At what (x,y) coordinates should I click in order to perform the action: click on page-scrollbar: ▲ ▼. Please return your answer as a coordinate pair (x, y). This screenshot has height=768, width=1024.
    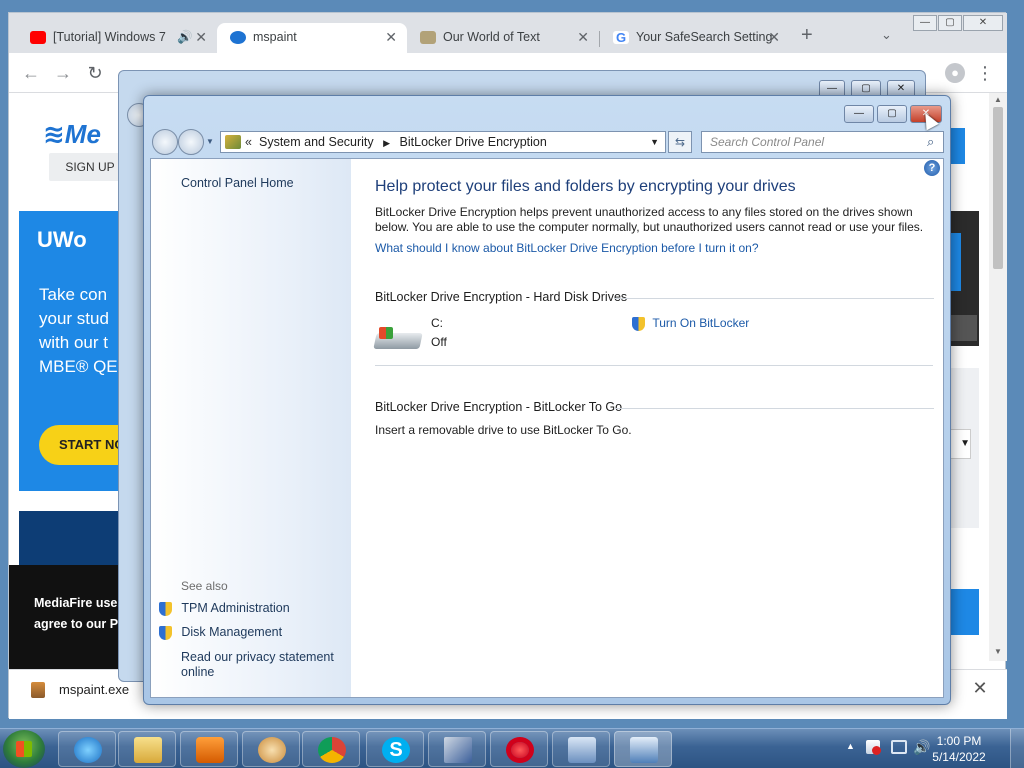
    Looking at the image, I should click on (998, 377).